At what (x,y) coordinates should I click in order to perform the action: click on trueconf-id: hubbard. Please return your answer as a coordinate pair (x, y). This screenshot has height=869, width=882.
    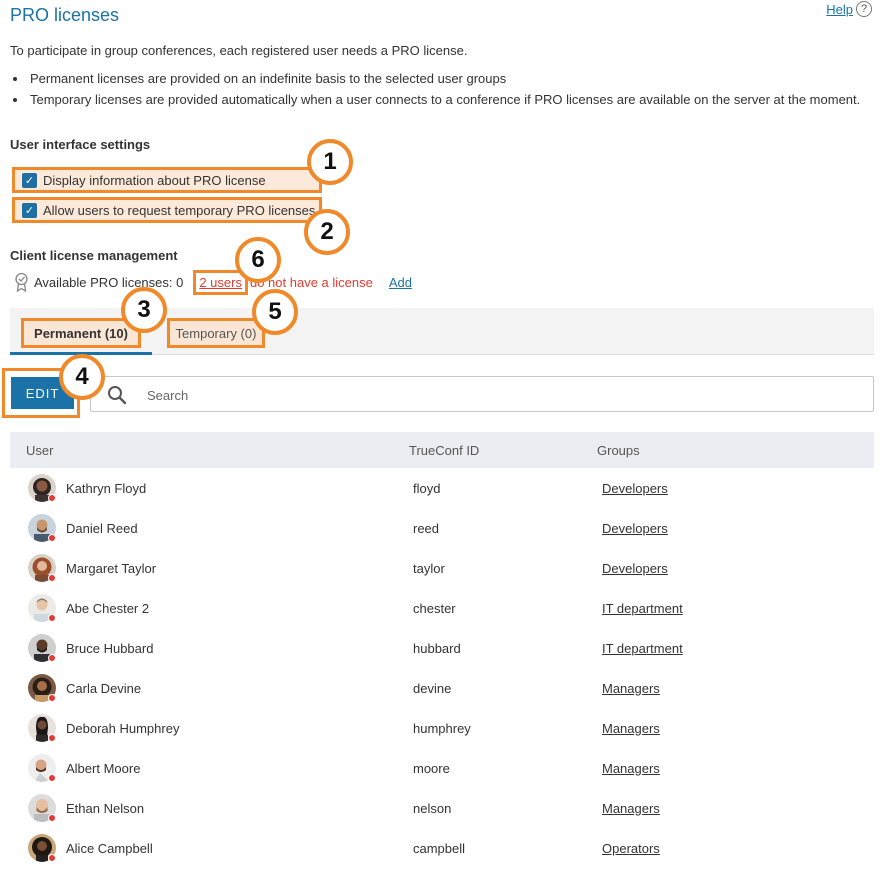
    Looking at the image, I should click on (437, 648).